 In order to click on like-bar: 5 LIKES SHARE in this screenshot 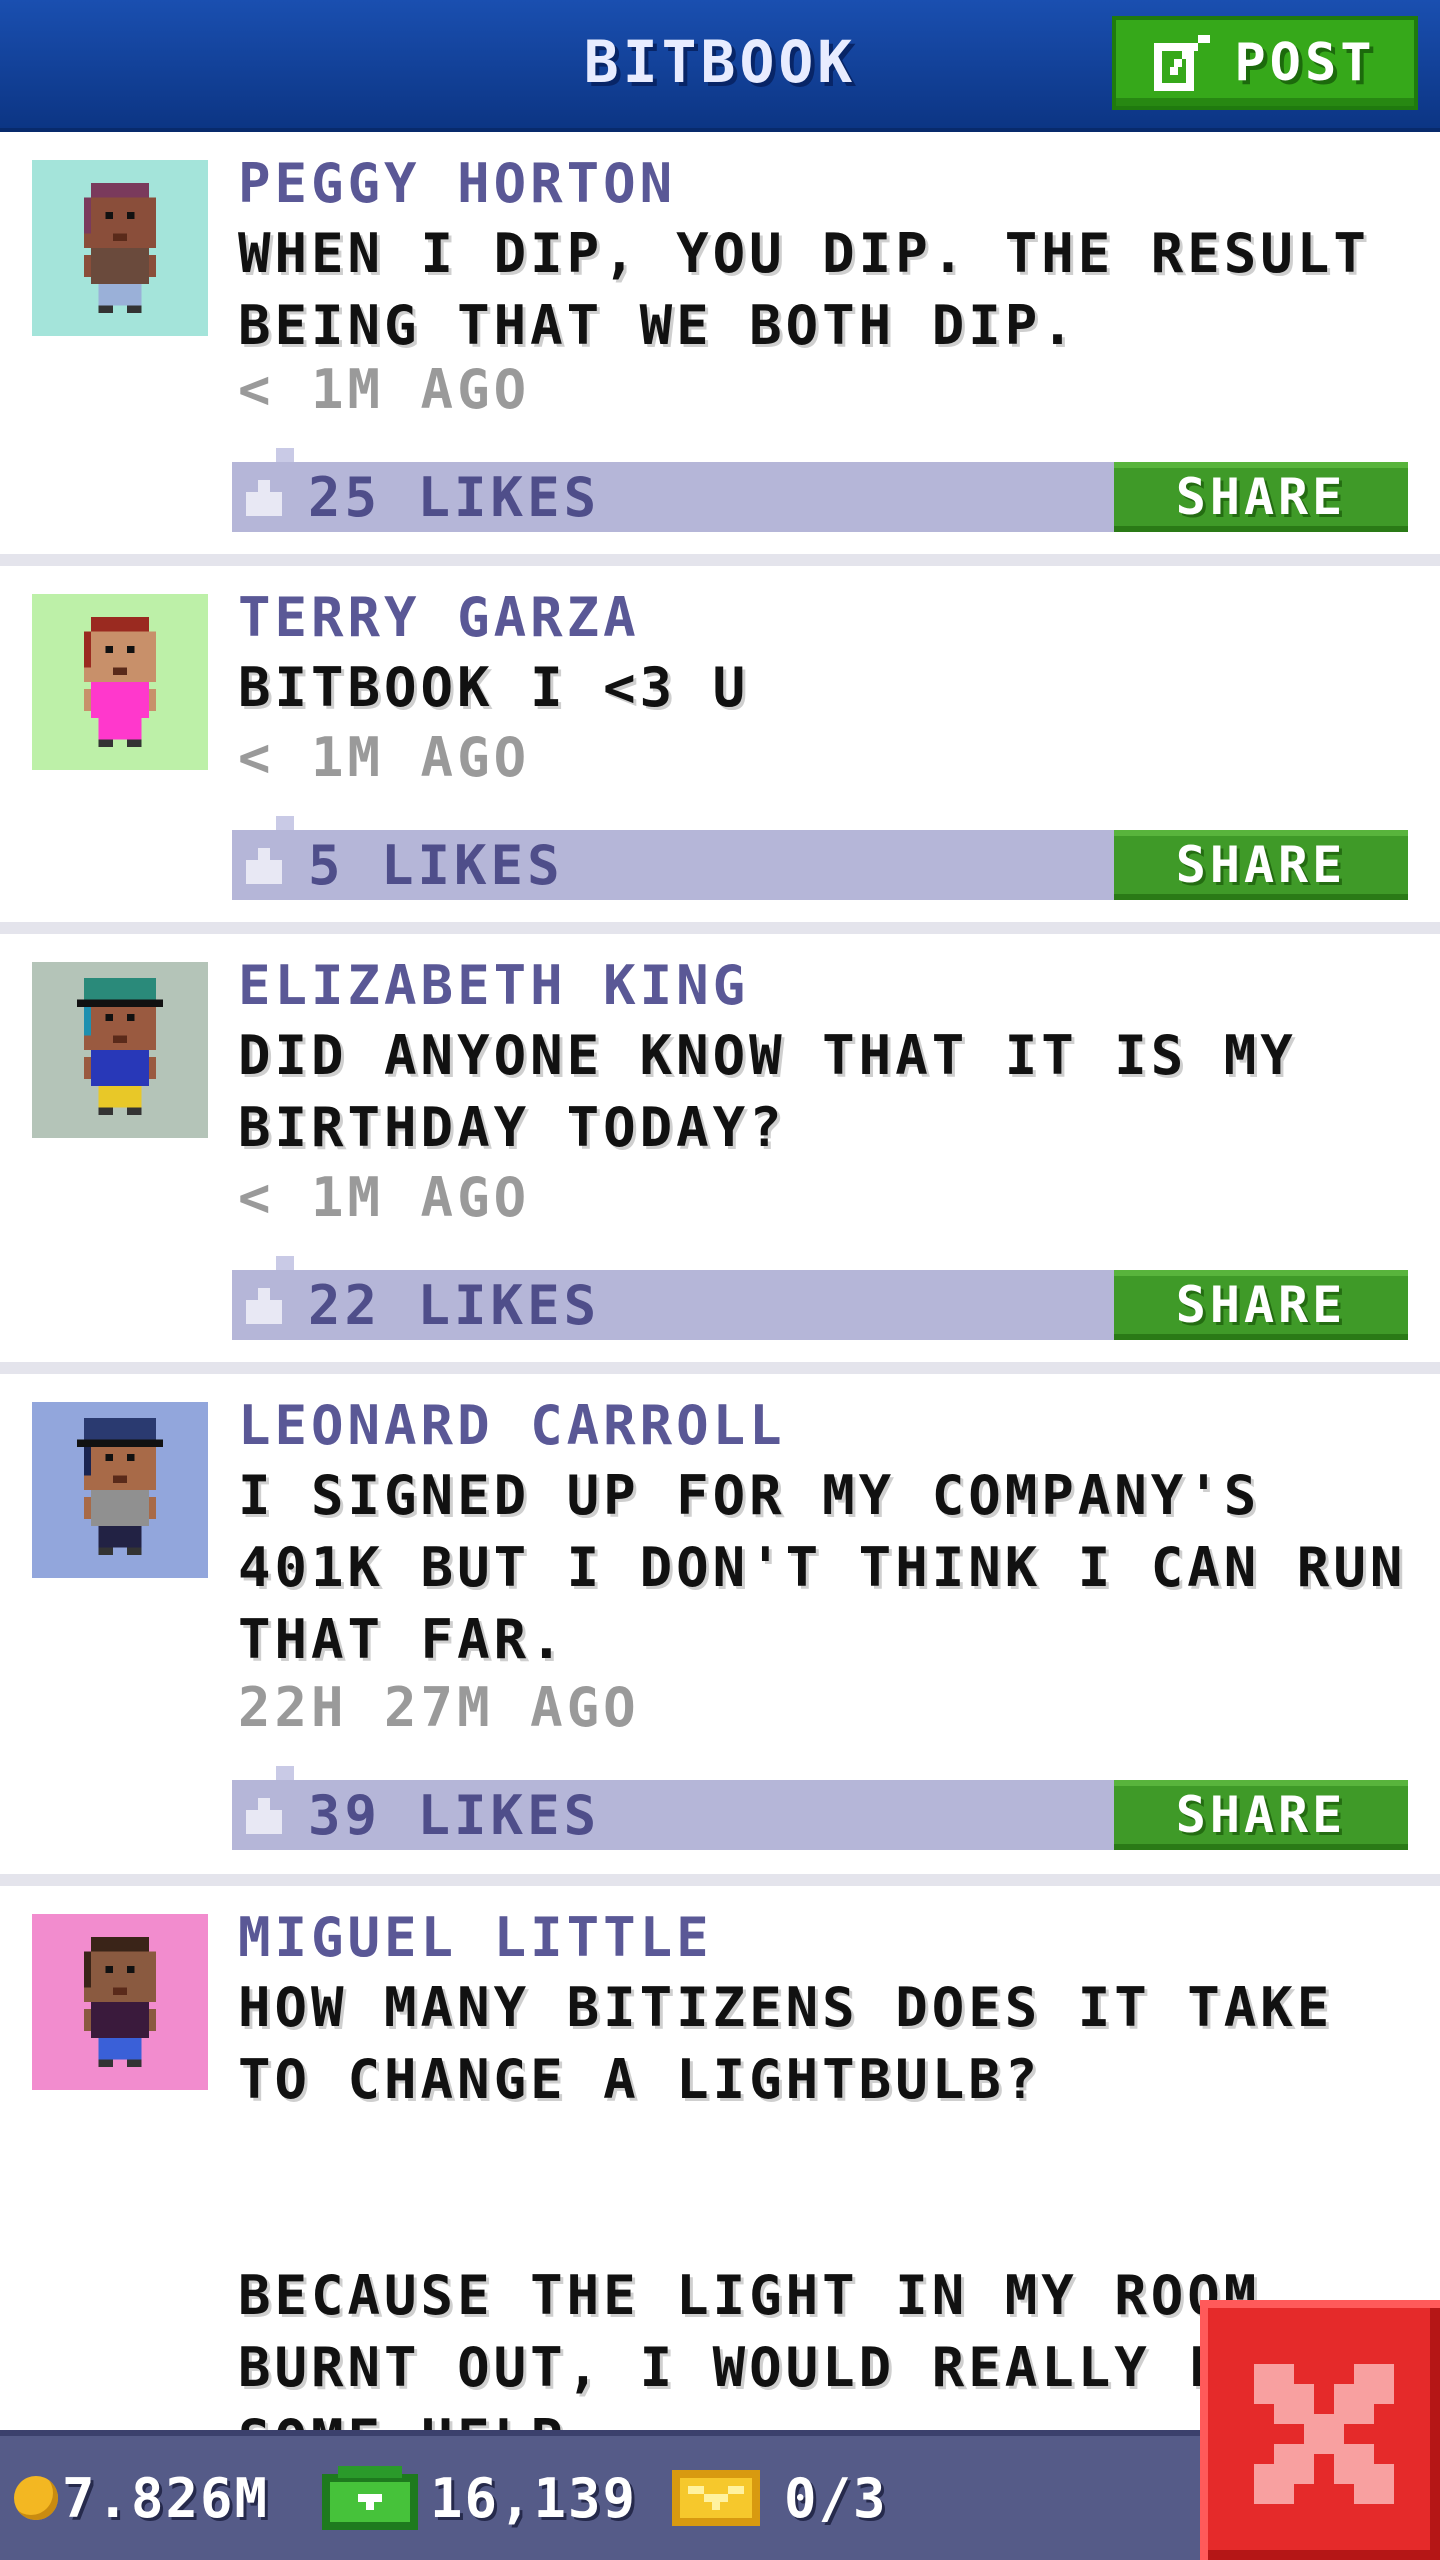, I will do `click(820, 858)`.